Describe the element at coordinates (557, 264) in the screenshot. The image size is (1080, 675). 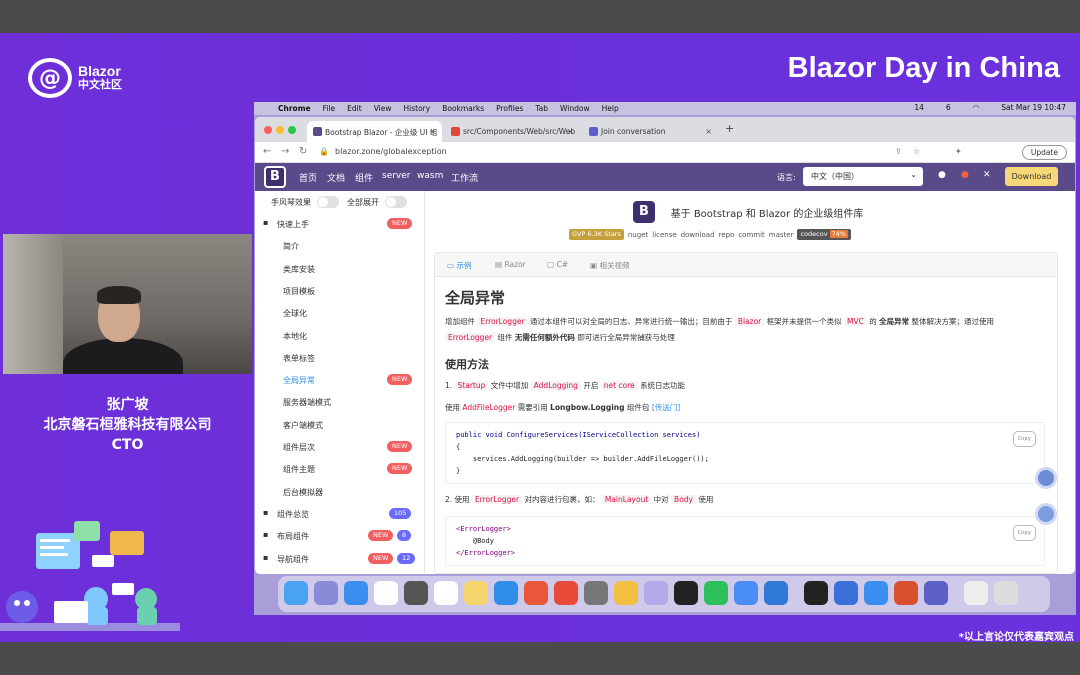
I see `tab-csharp: ▢ C#` at that location.